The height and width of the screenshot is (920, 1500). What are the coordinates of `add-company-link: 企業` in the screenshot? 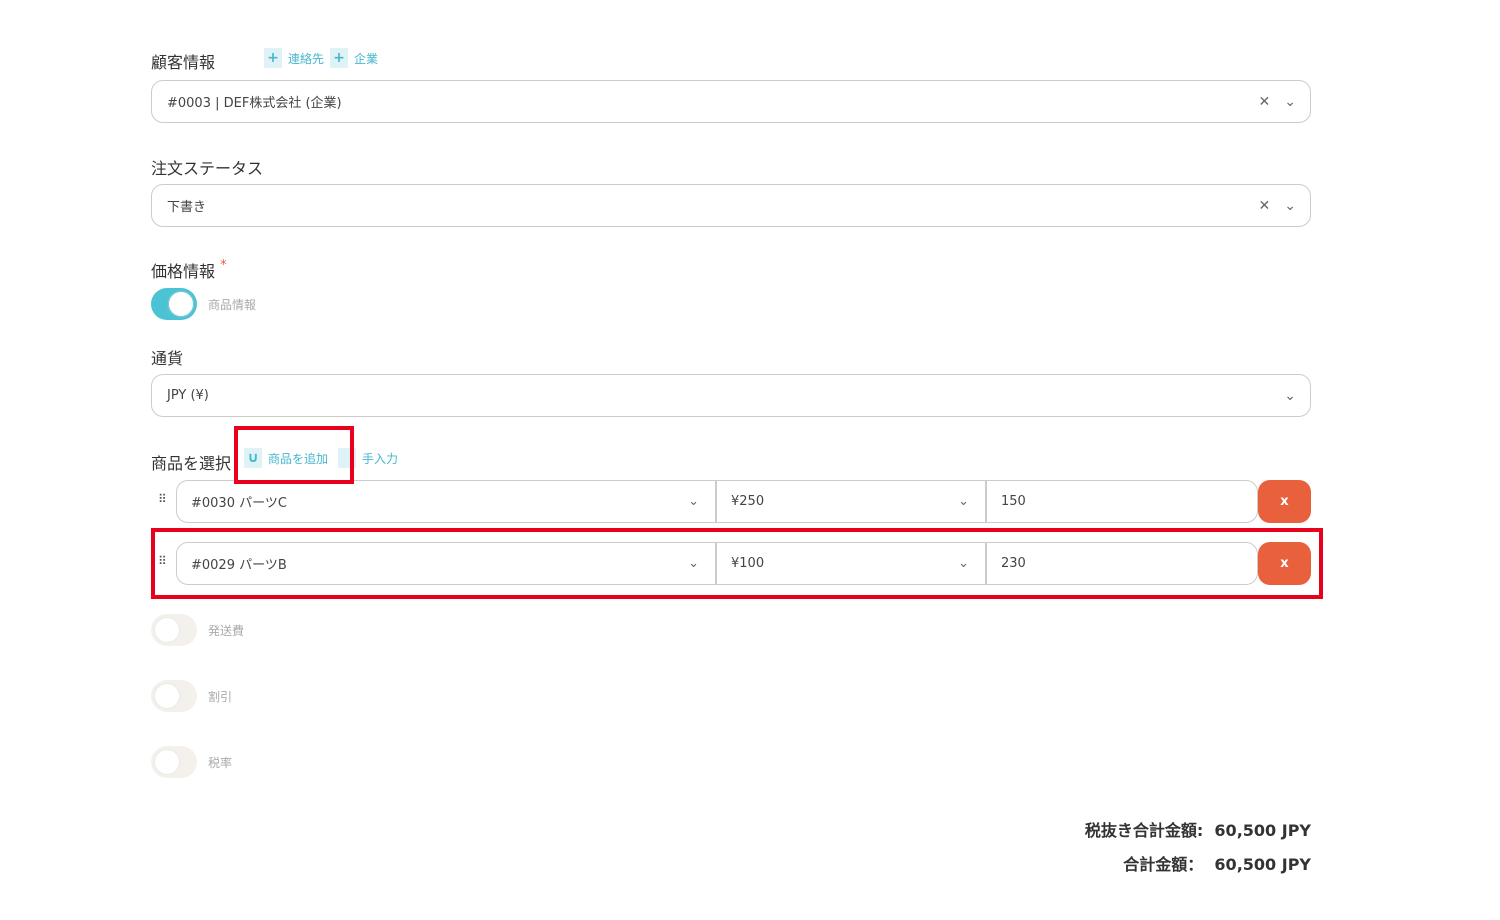 It's located at (366, 58).